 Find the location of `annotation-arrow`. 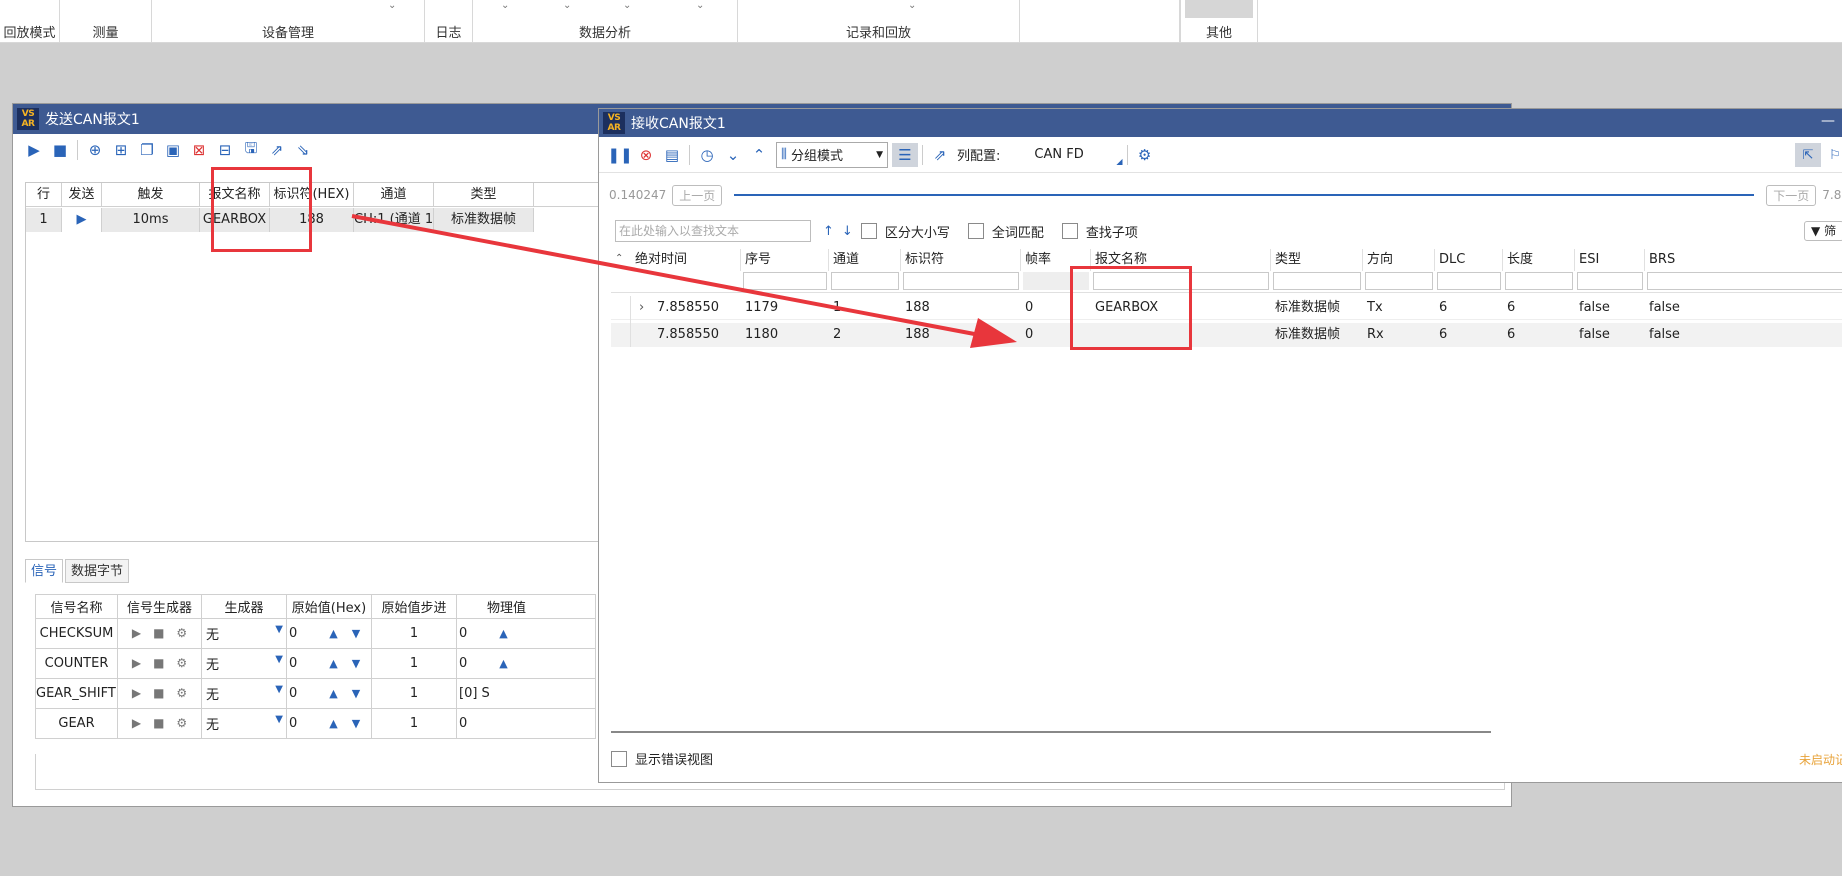

annotation-arrow is located at coordinates (684, 281).